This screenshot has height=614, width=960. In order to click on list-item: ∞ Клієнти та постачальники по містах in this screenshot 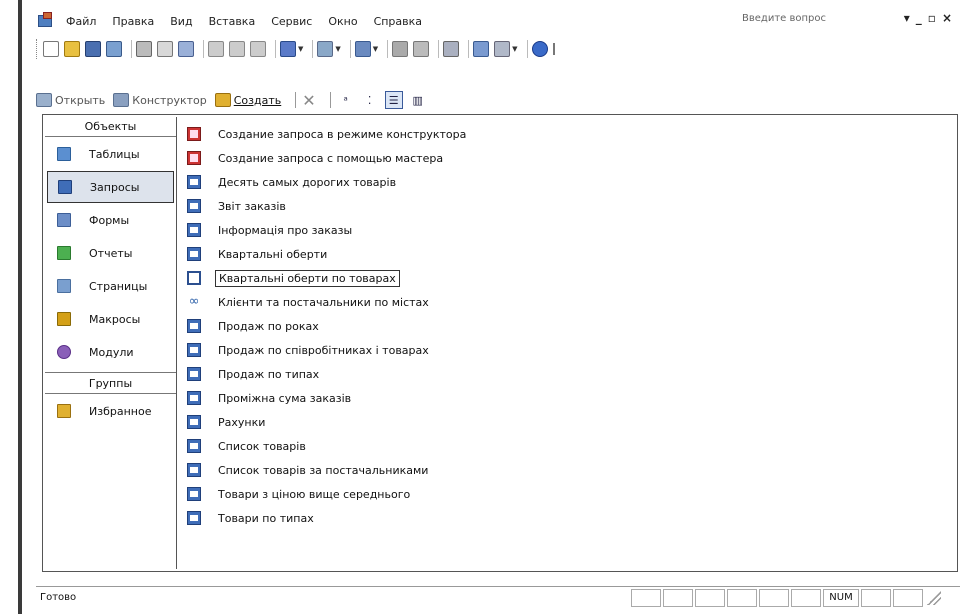, I will do `click(309, 302)`.